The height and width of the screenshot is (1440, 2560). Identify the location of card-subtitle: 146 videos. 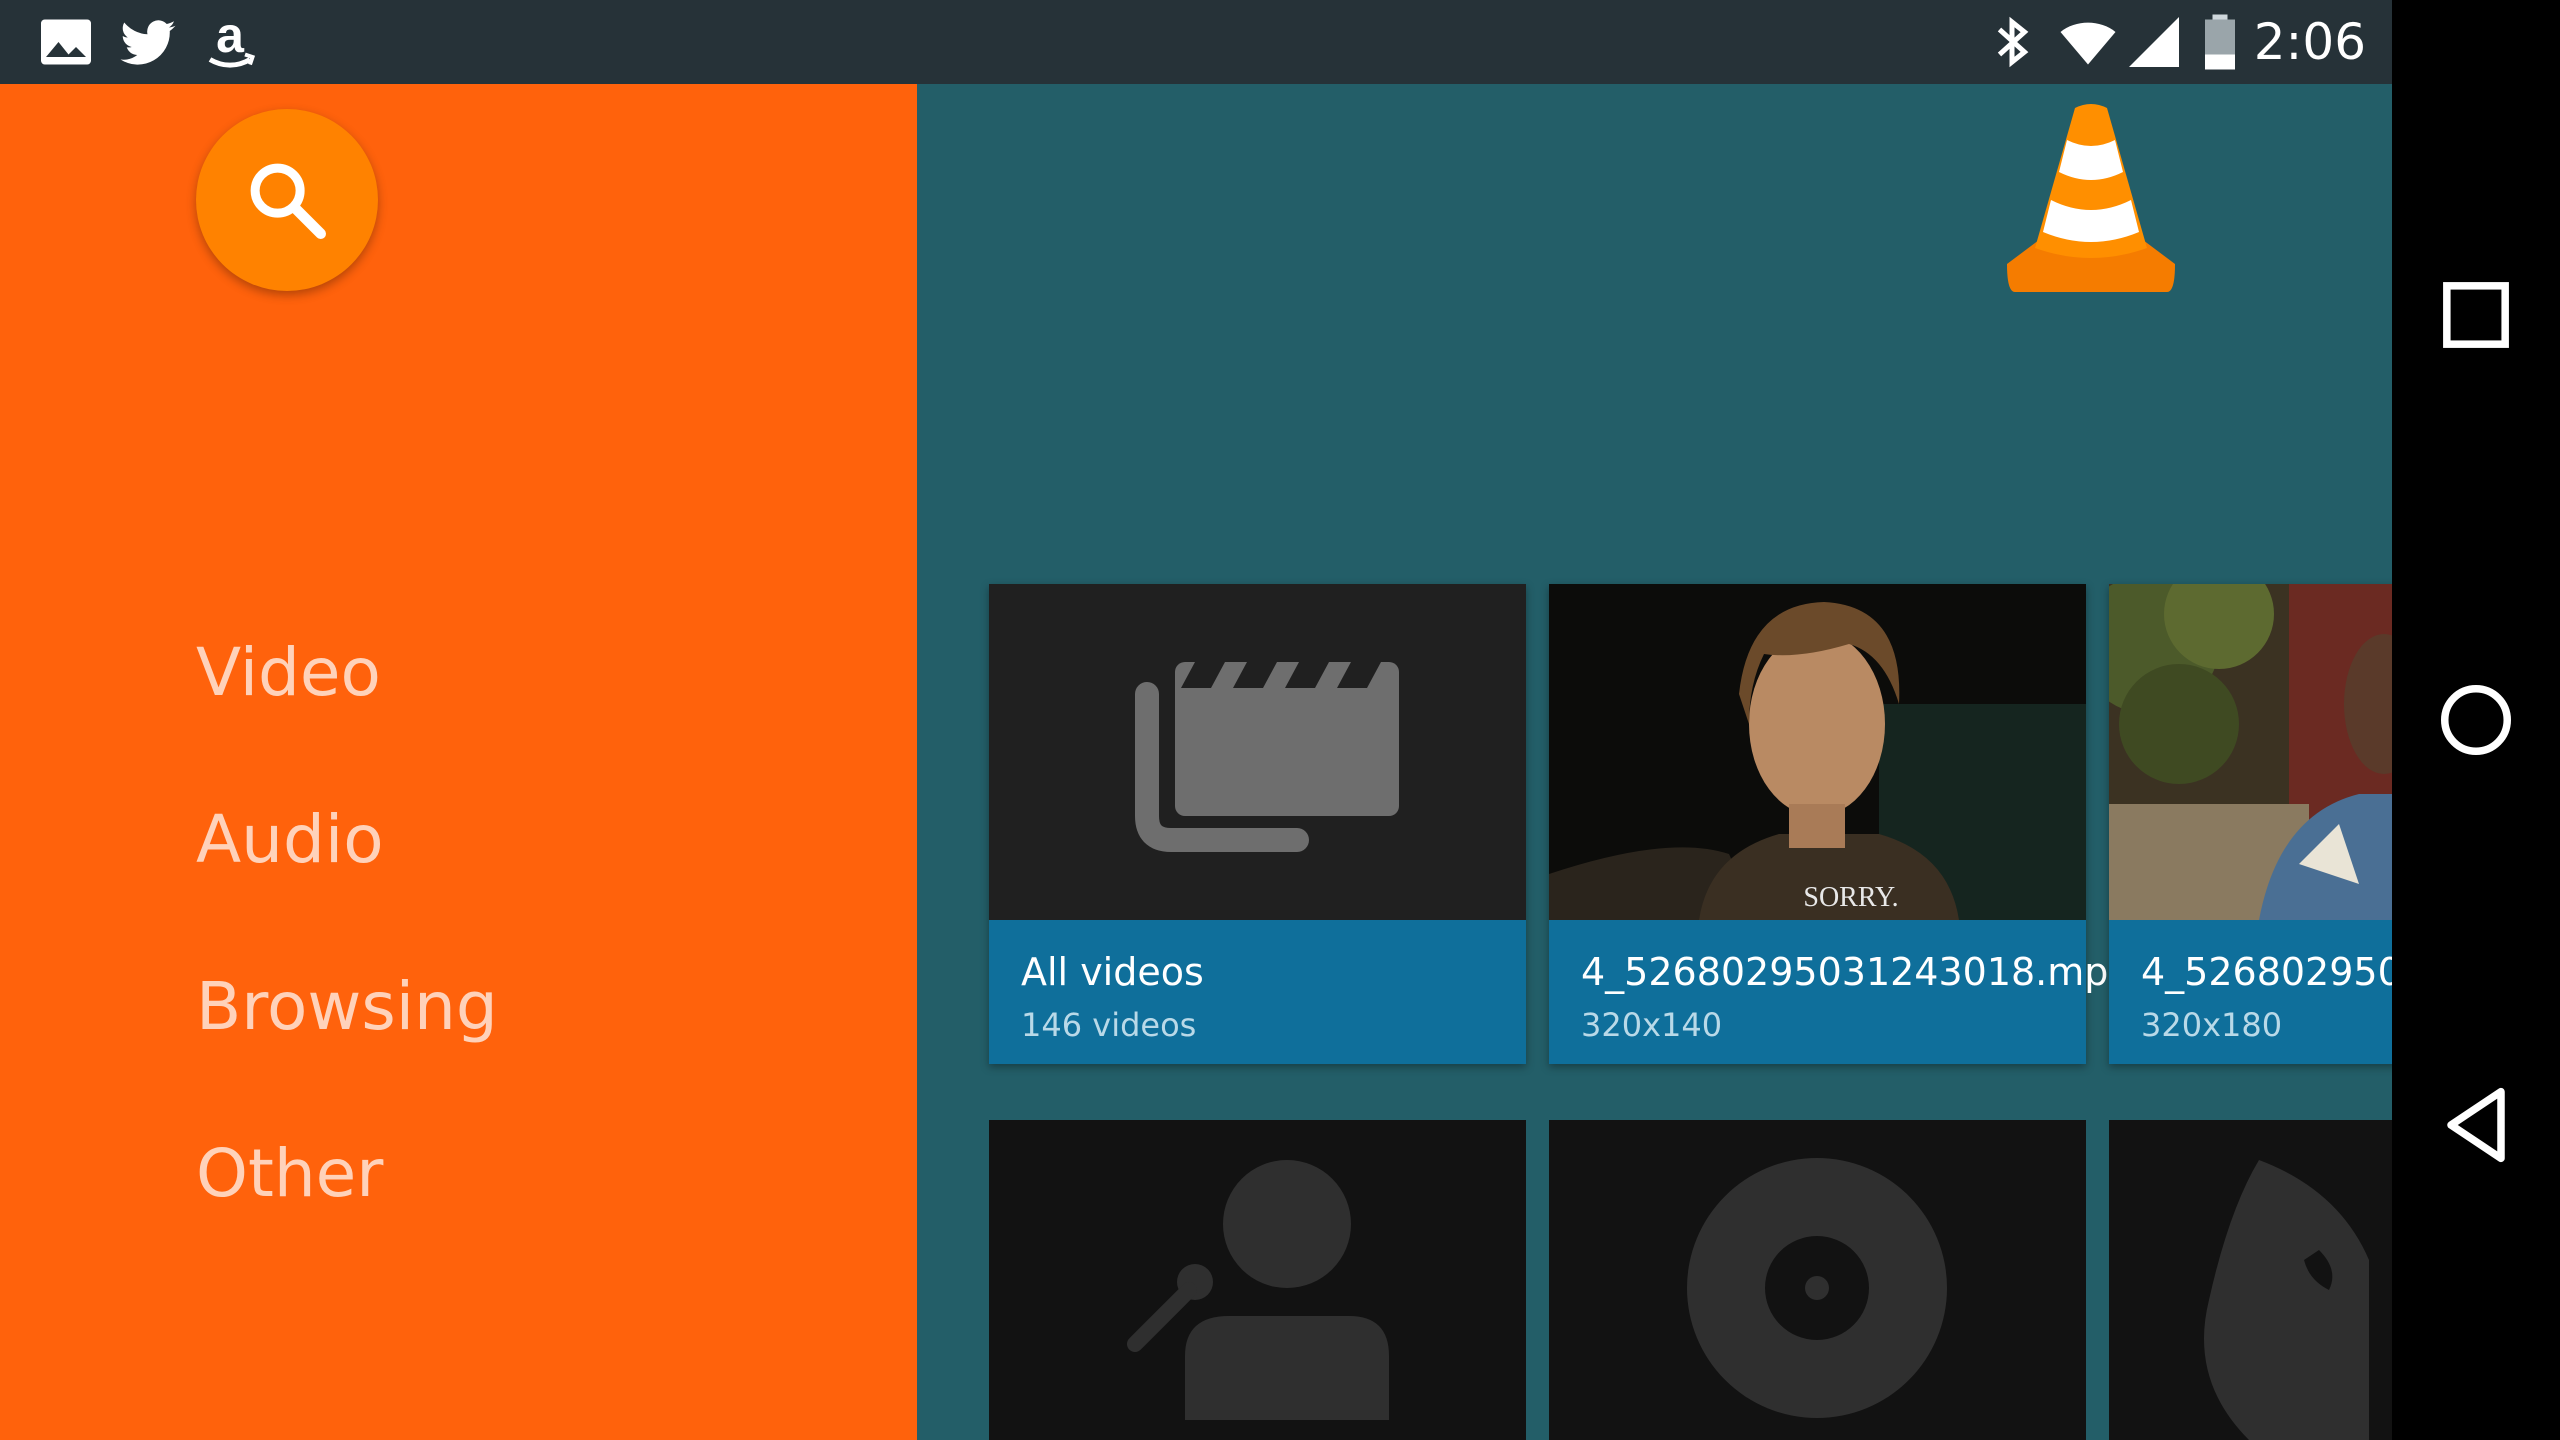
(1109, 1025).